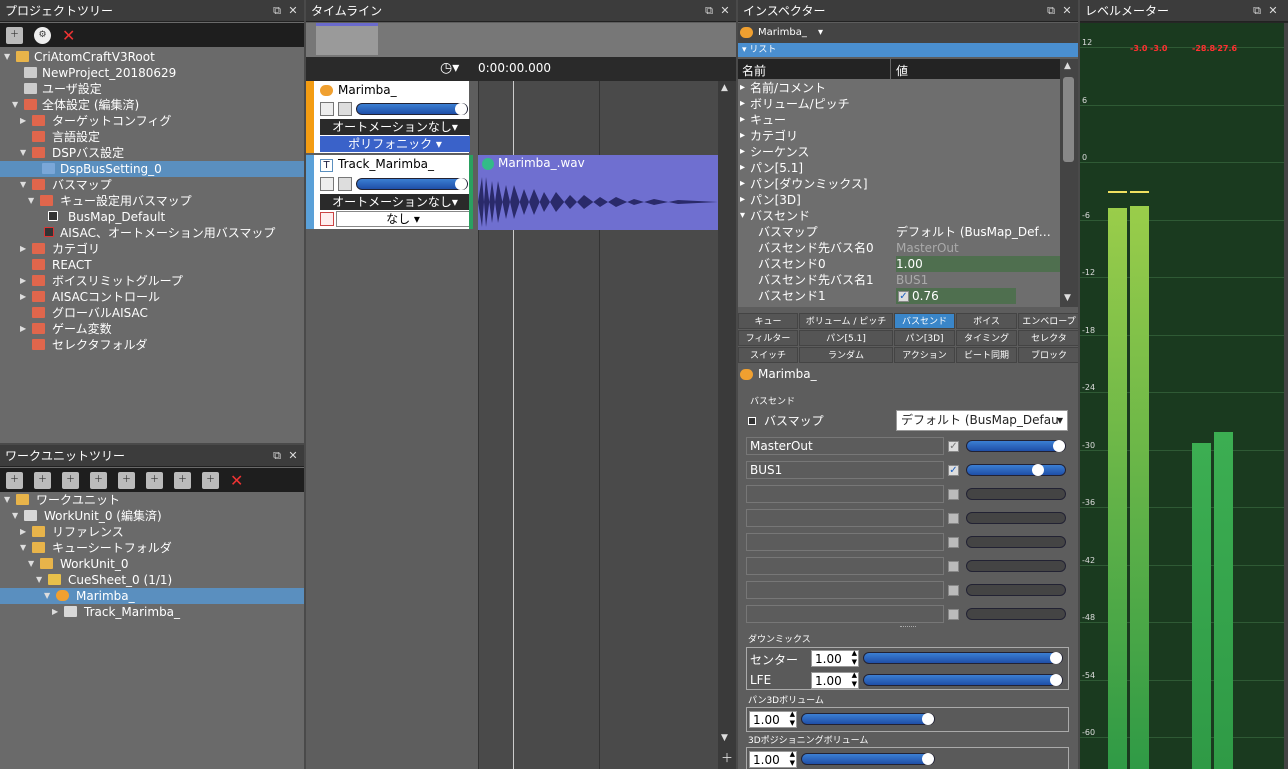 The height and width of the screenshot is (769, 1288). I want to click on add-folder-icon: ＋, so click(126, 480).